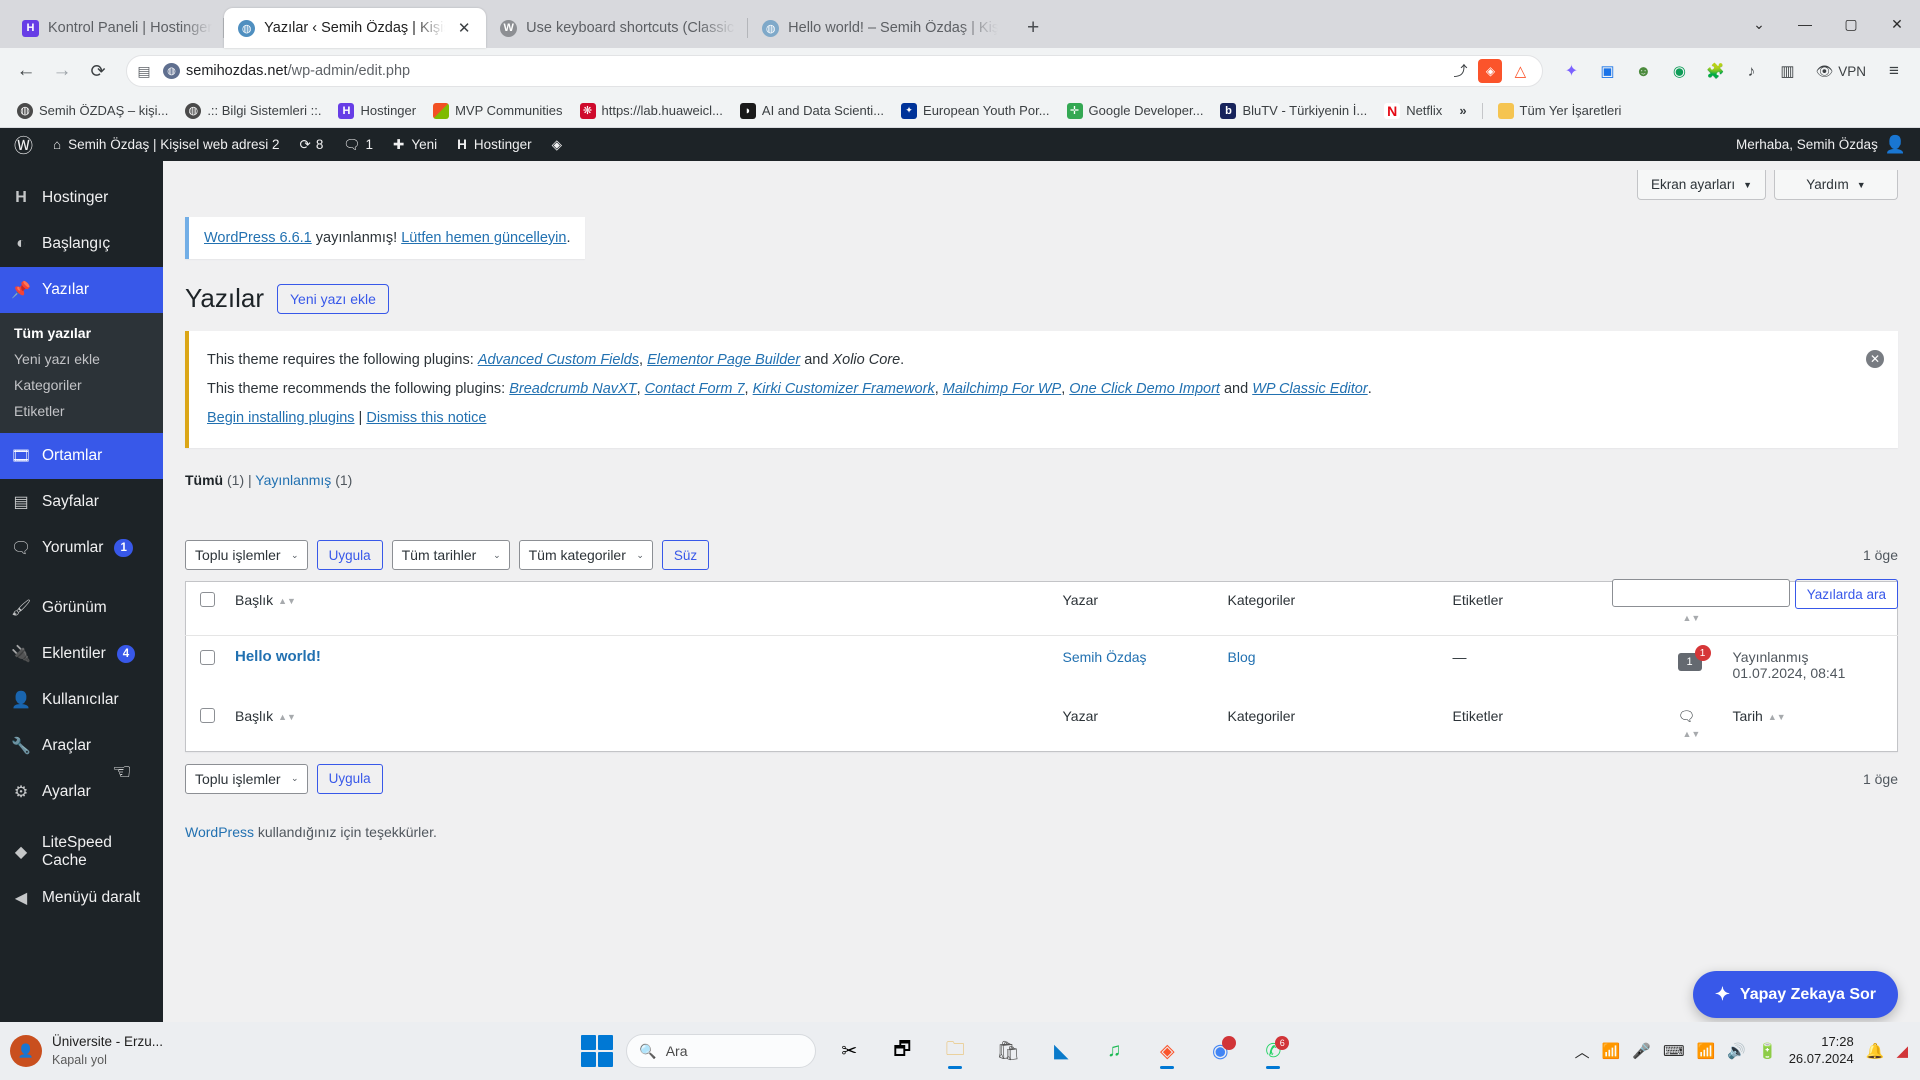 The height and width of the screenshot is (1080, 1920). Describe the element at coordinates (497, 111) in the screenshot. I see `bookmark-item: MVP Communities` at that location.